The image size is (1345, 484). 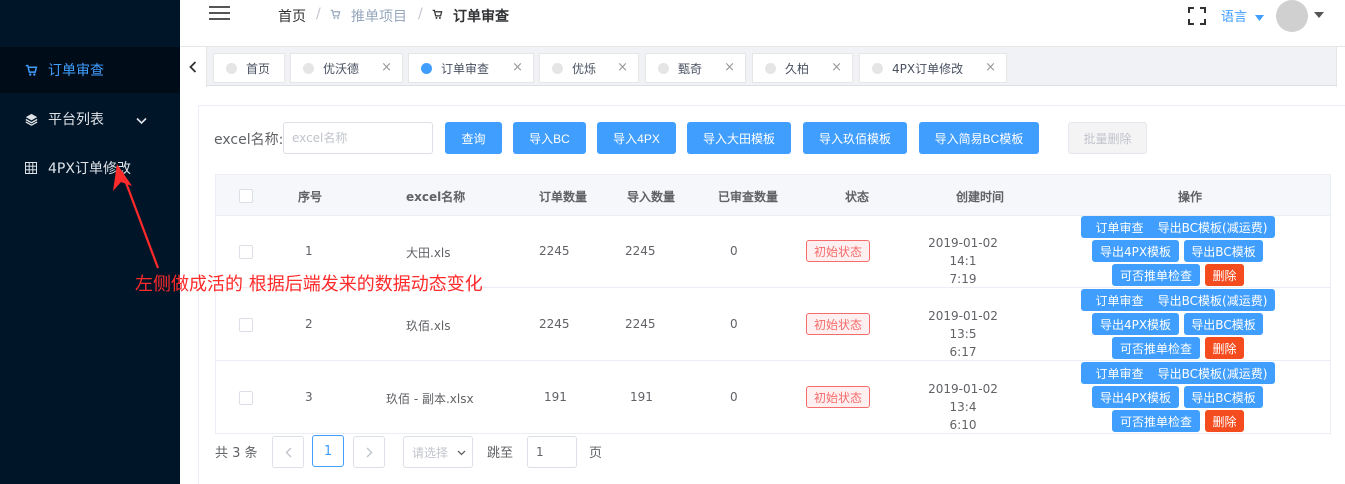 I want to click on scroll-right-button, so click(x=1340, y=67).